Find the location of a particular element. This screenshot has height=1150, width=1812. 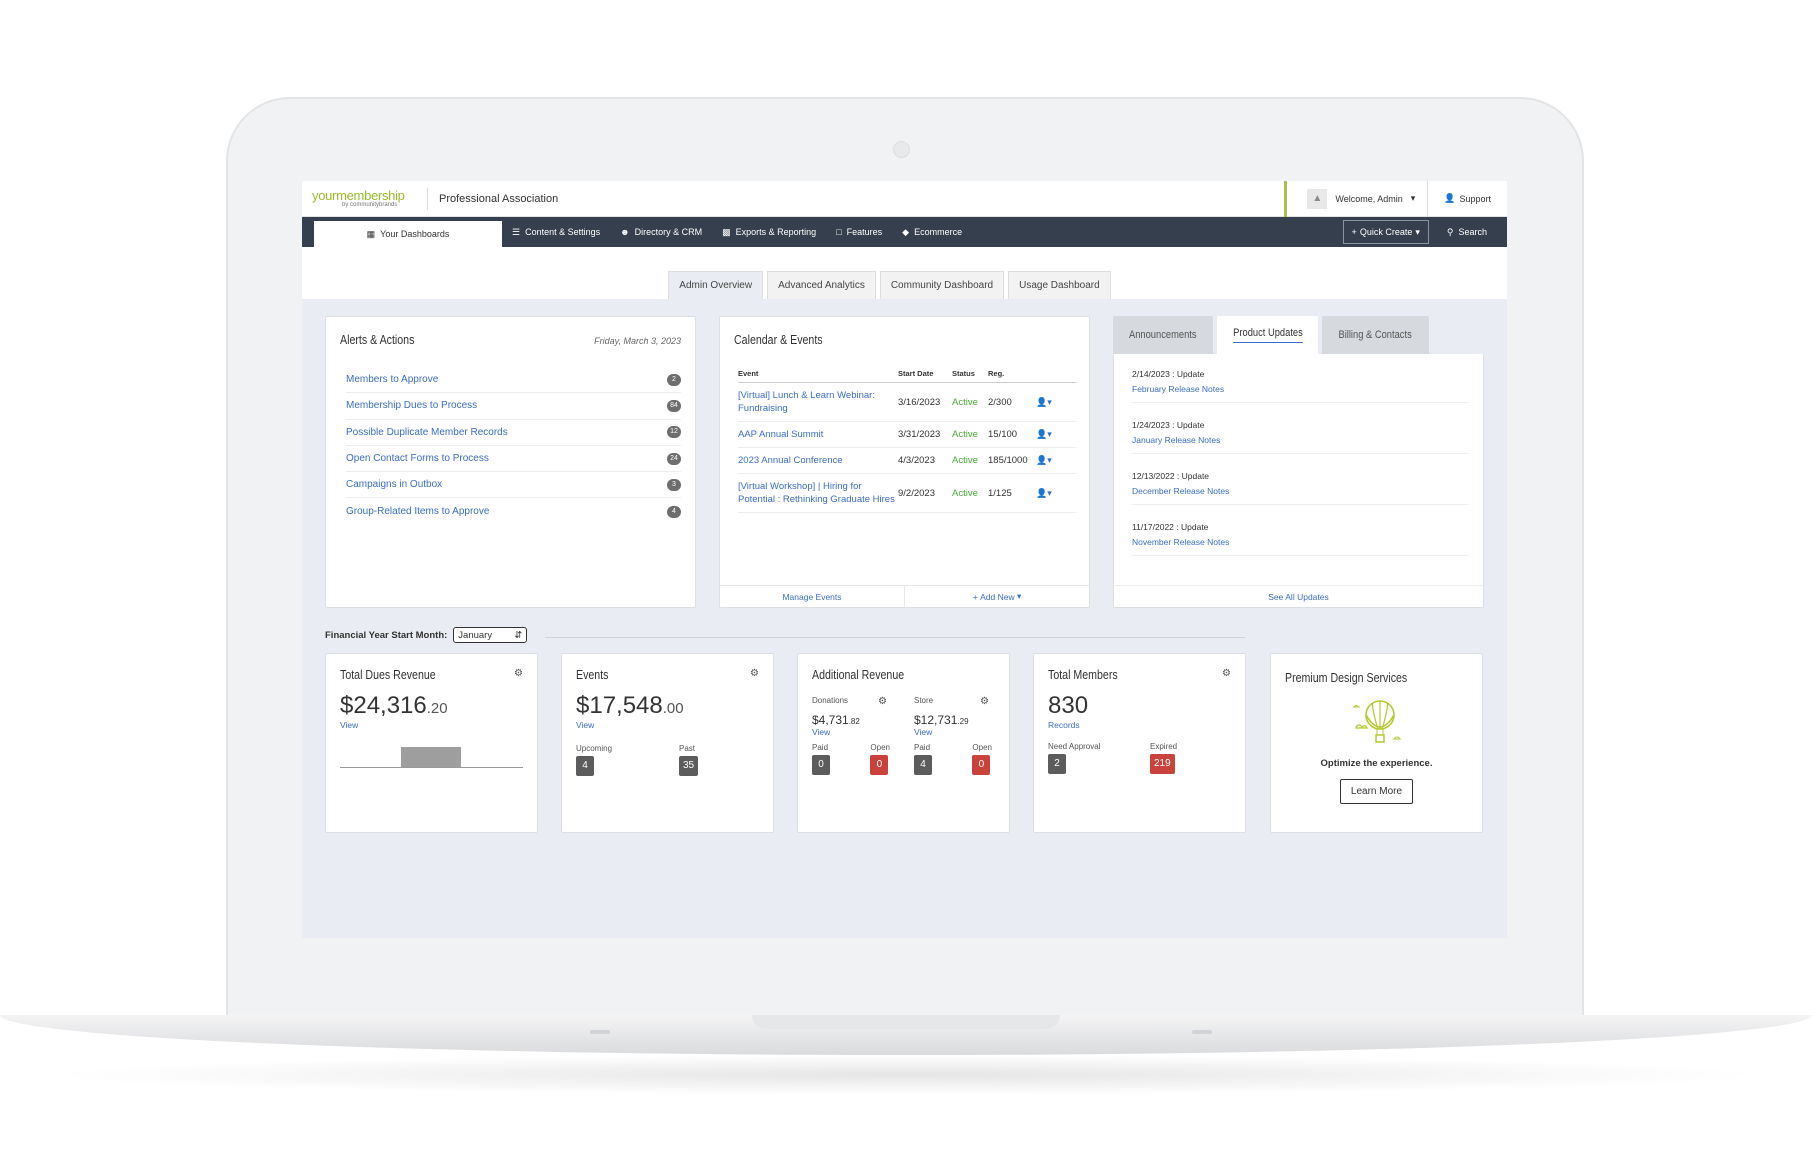

tab-usage-dashboard: Usage Dashboard is located at coordinates (1059, 285).